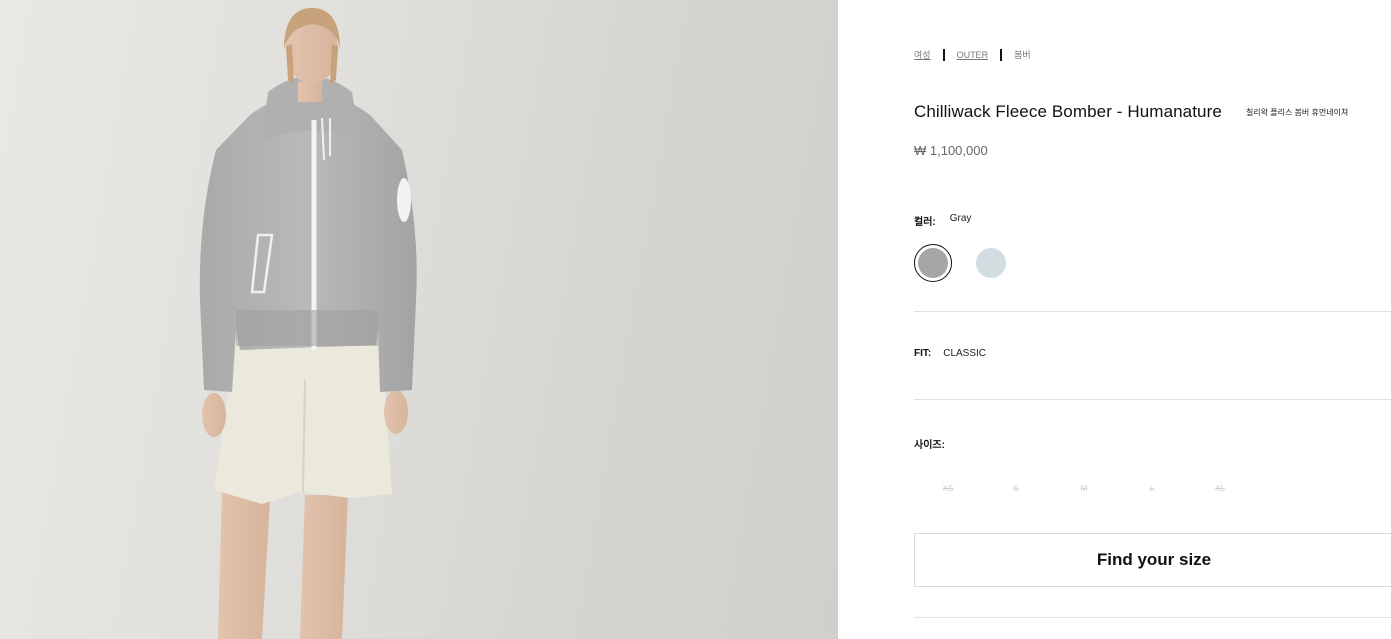 The width and height of the screenshot is (1391, 639). I want to click on size-option-m: M, so click(1084, 488).